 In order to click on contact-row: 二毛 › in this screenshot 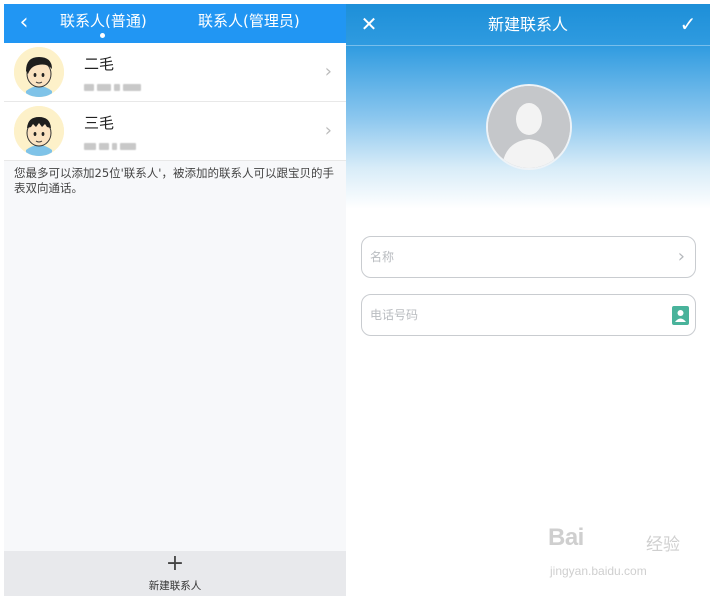, I will do `click(175, 72)`.